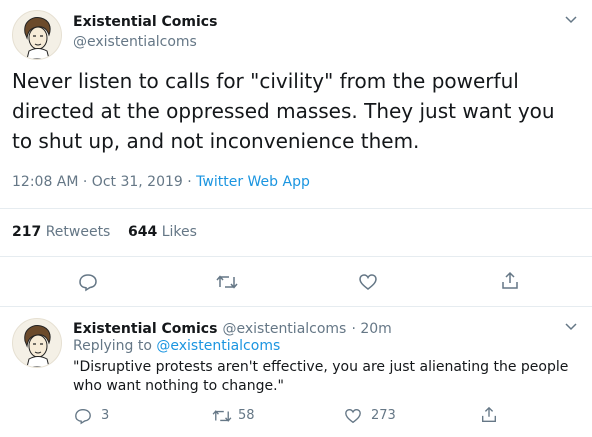 The height and width of the screenshot is (437, 592). Describe the element at coordinates (145, 329) in the screenshot. I see `reply-author-name: Existential Comics` at that location.